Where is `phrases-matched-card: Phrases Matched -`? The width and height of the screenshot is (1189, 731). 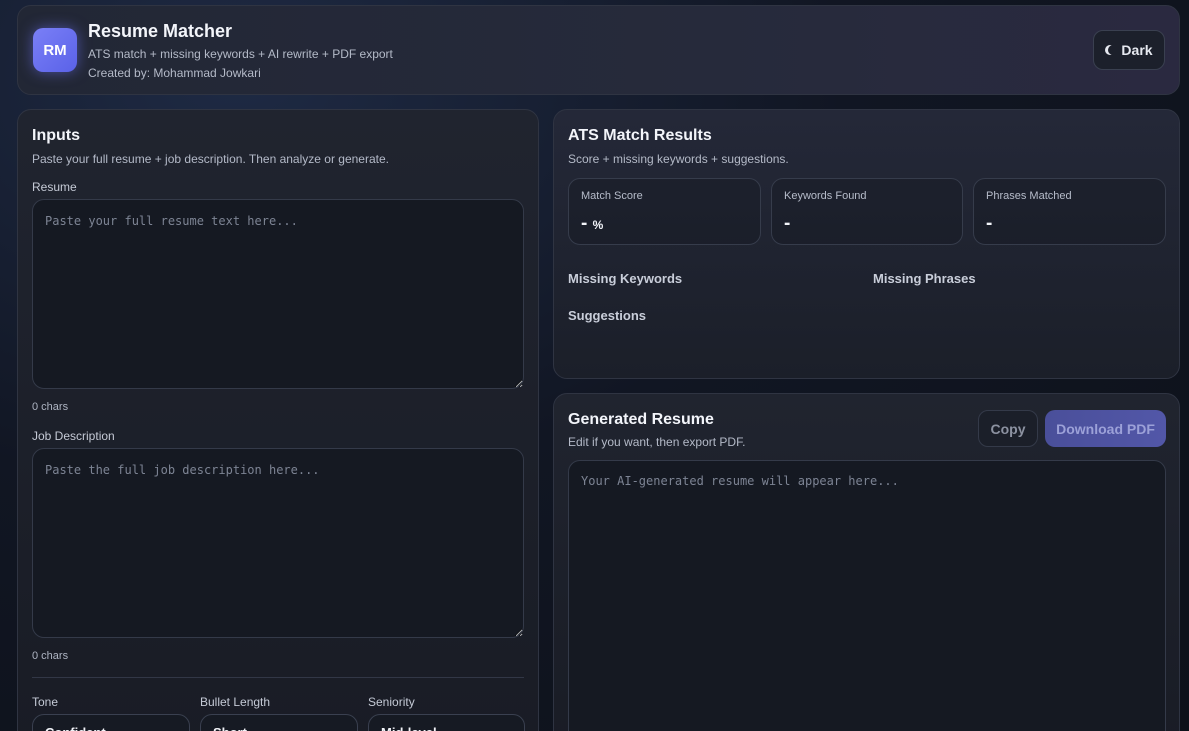 phrases-matched-card: Phrases Matched - is located at coordinates (1069, 211).